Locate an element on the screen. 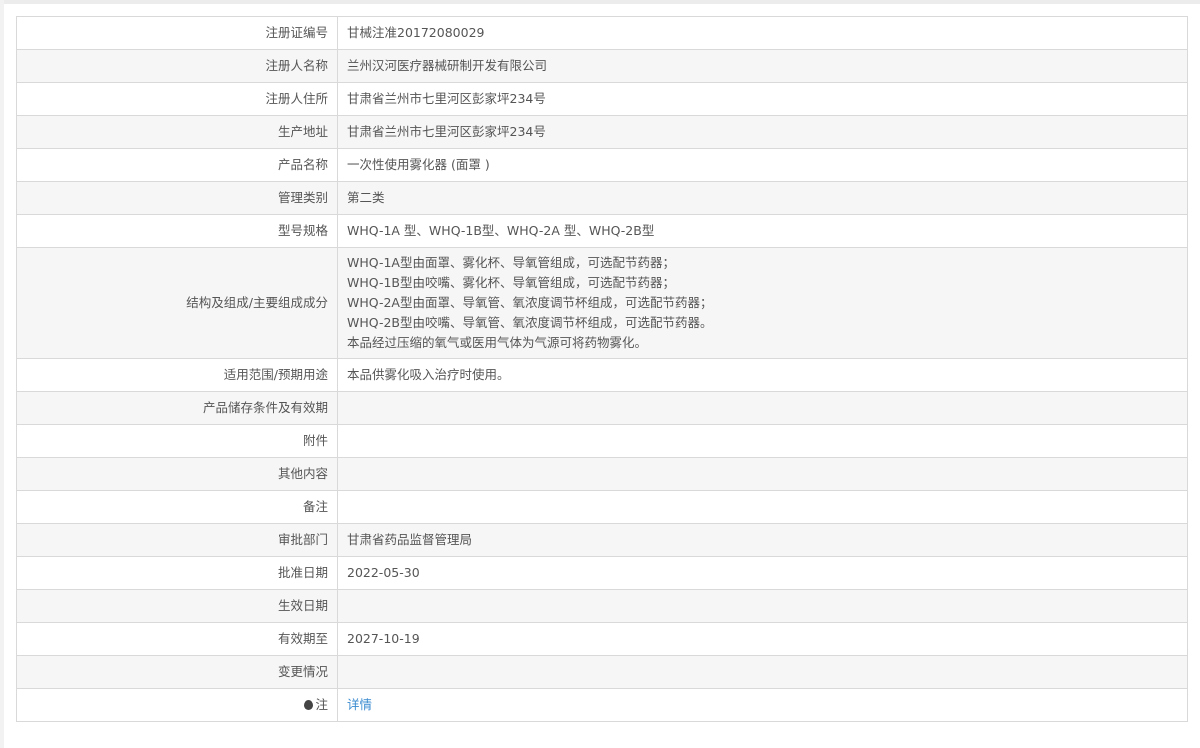  table-row: 备注 is located at coordinates (602, 507).